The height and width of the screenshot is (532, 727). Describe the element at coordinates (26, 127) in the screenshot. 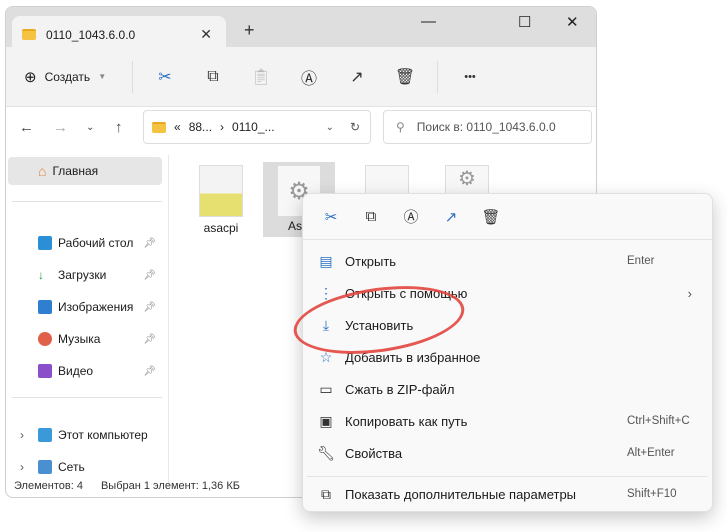

I see `back-icon: ←` at that location.